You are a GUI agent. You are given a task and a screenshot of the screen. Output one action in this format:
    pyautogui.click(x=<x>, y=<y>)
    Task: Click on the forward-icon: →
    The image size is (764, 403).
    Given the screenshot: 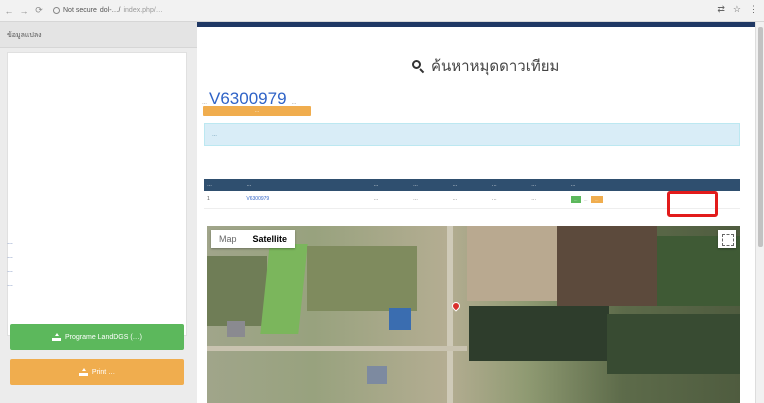 What is the action you would take?
    pyautogui.click(x=24, y=11)
    